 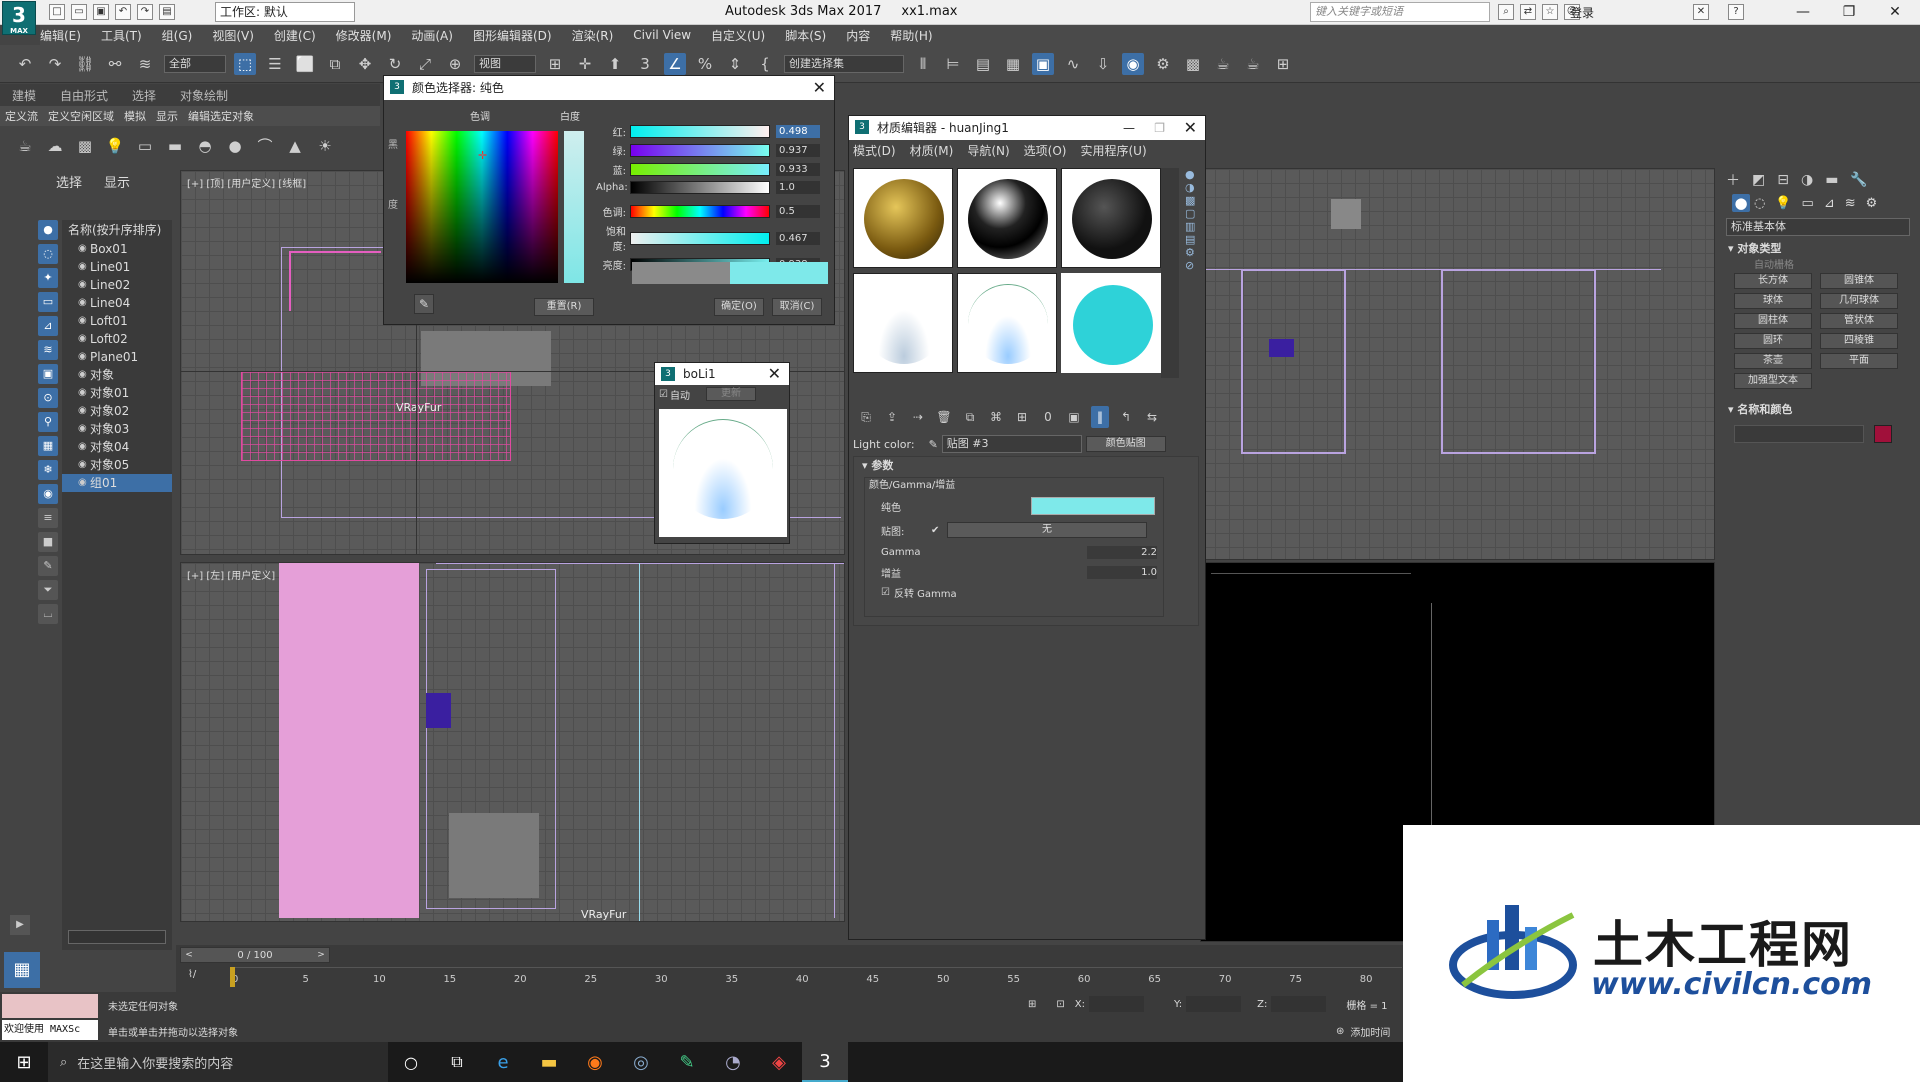 What do you see at coordinates (167, 116) in the screenshot?
I see `ribbon-sub-display: 显示` at bounding box center [167, 116].